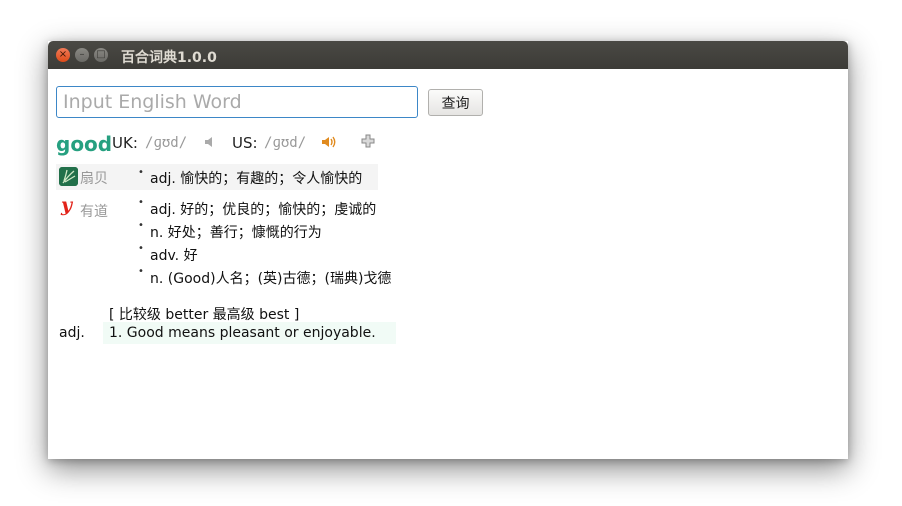  What do you see at coordinates (242, 333) in the screenshot?
I see `sense-definition: 1. Good means pleasant or enjoyable.` at bounding box center [242, 333].